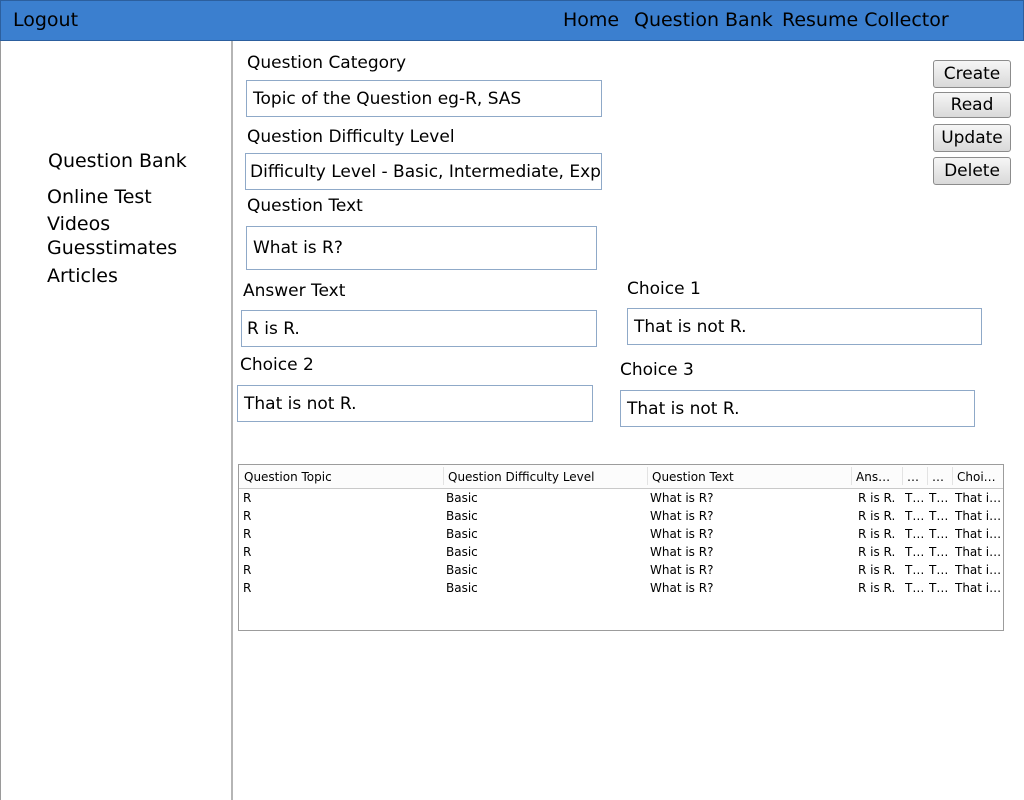 The width and height of the screenshot is (1024, 800). What do you see at coordinates (804, 326) in the screenshot?
I see `choice-1-field: That is not R.` at bounding box center [804, 326].